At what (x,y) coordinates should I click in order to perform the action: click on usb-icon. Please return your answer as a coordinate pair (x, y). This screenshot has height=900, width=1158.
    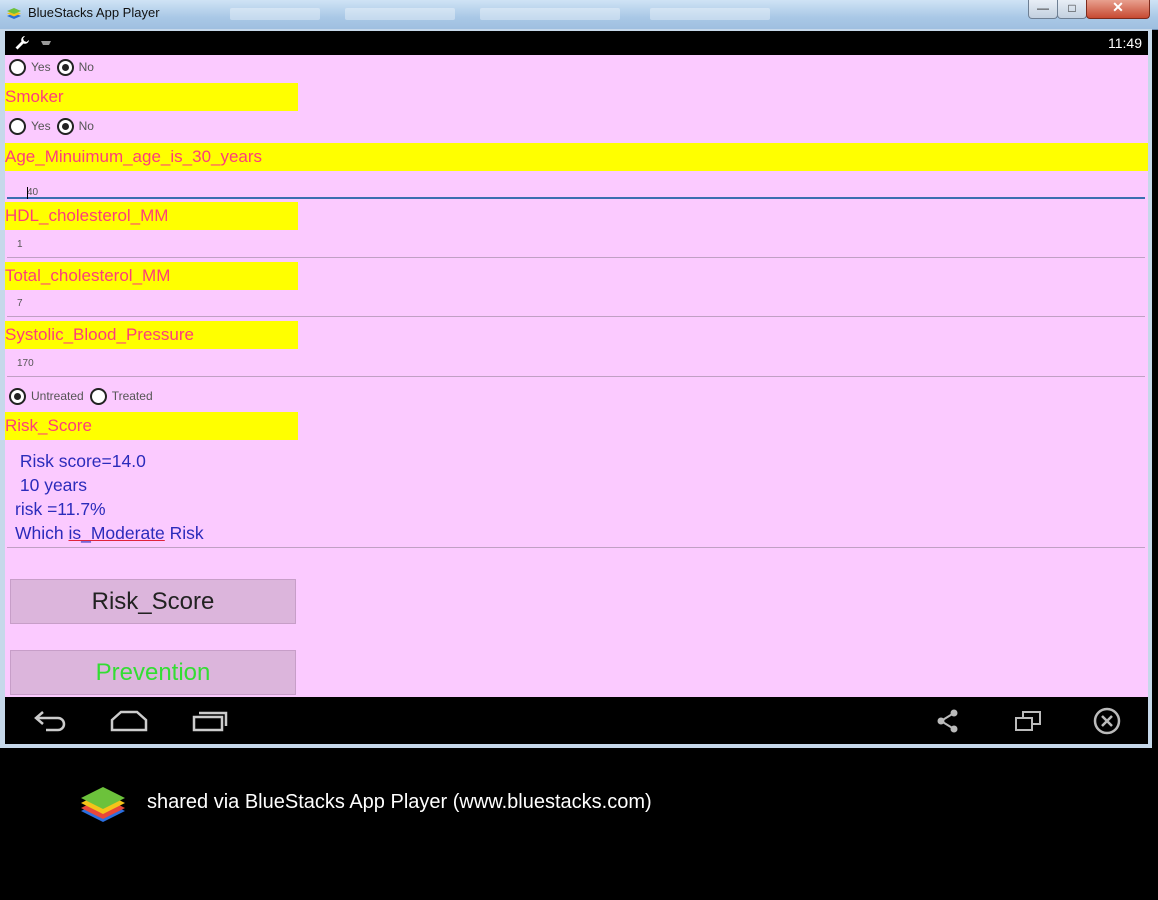
    Looking at the image, I should click on (46, 43).